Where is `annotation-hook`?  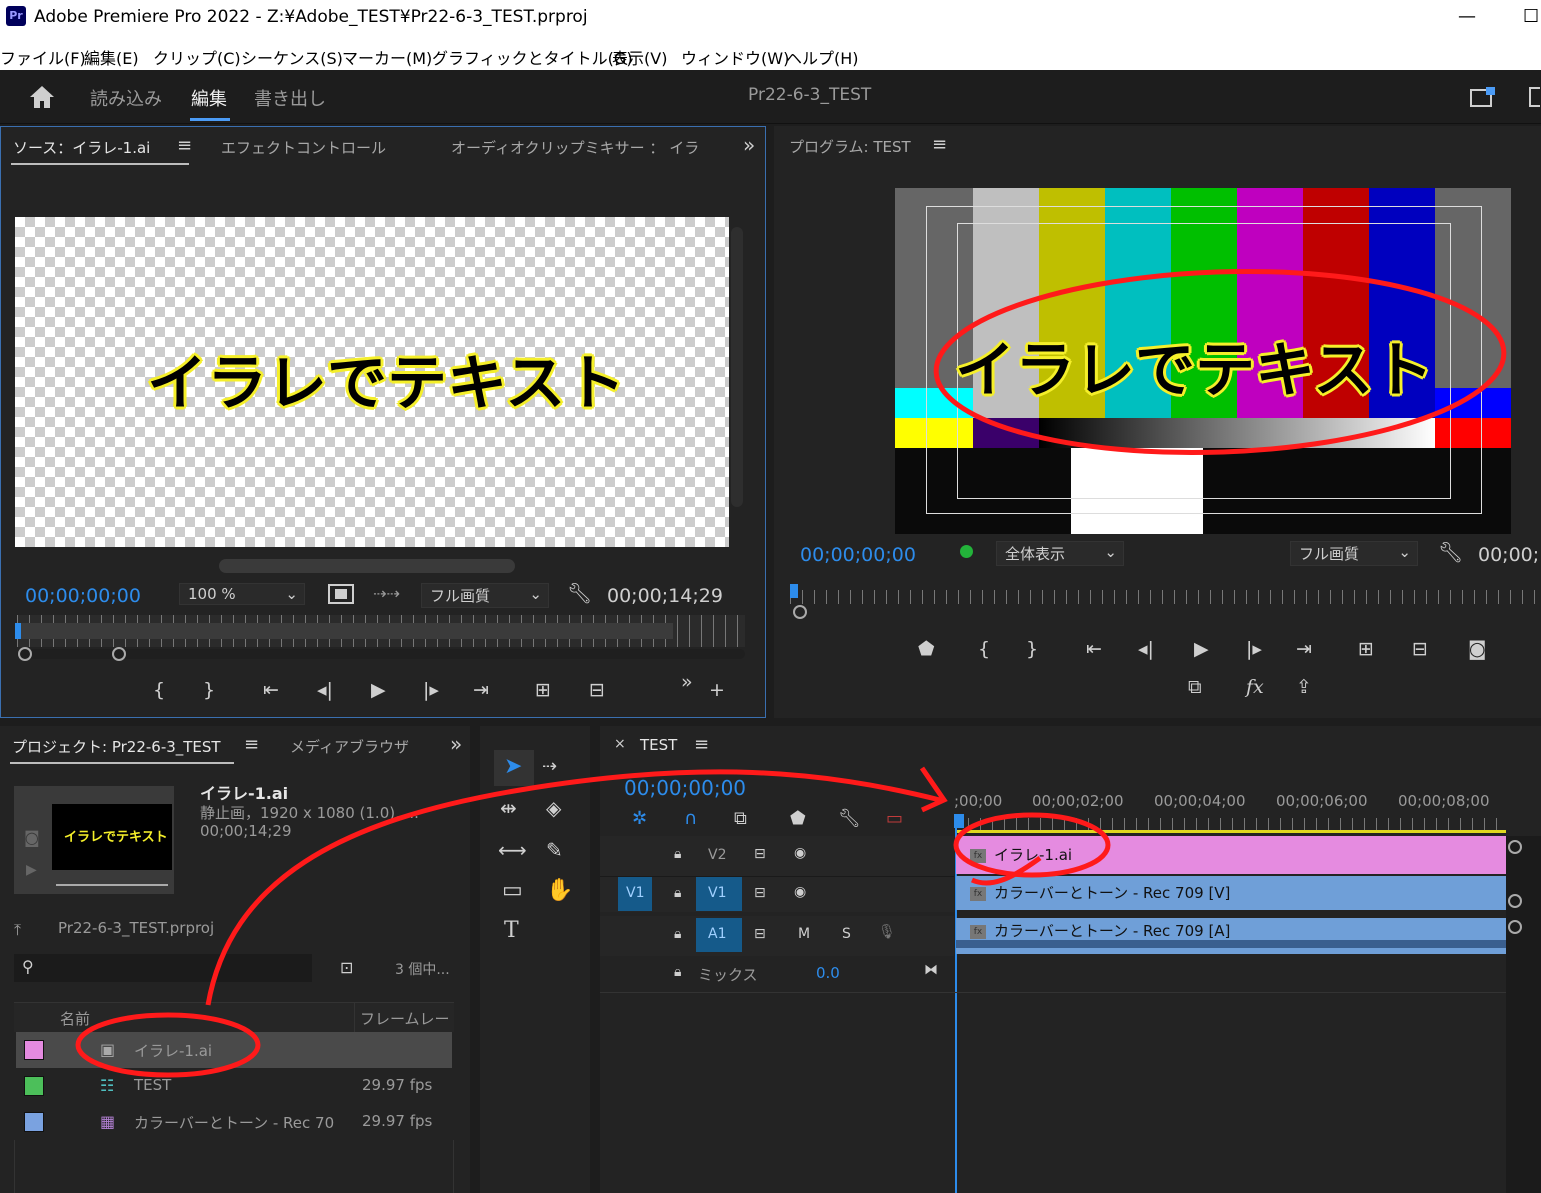
annotation-hook is located at coordinates (1006, 870).